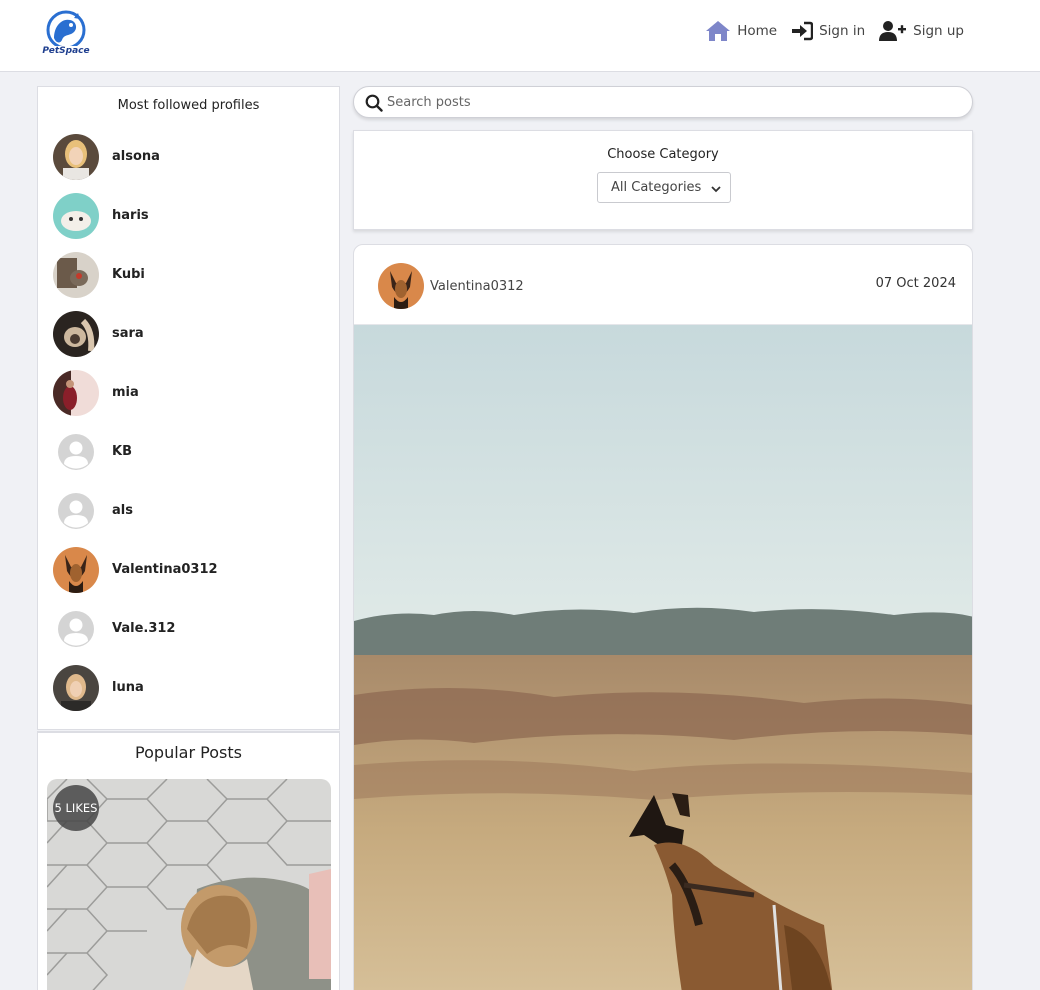 Image resolution: width=1040 pixels, height=990 pixels. What do you see at coordinates (122, 451) in the screenshot?
I see `profile-name: KB` at bounding box center [122, 451].